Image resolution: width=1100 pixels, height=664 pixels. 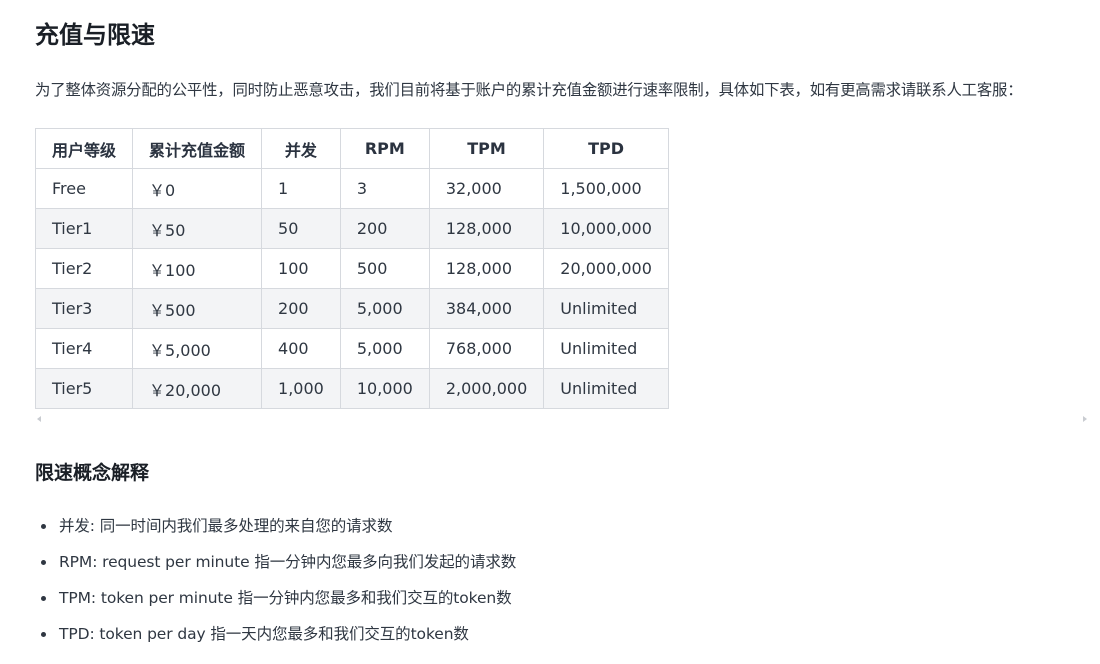 I want to click on cell-tpd: 20,000,000, so click(x=606, y=268).